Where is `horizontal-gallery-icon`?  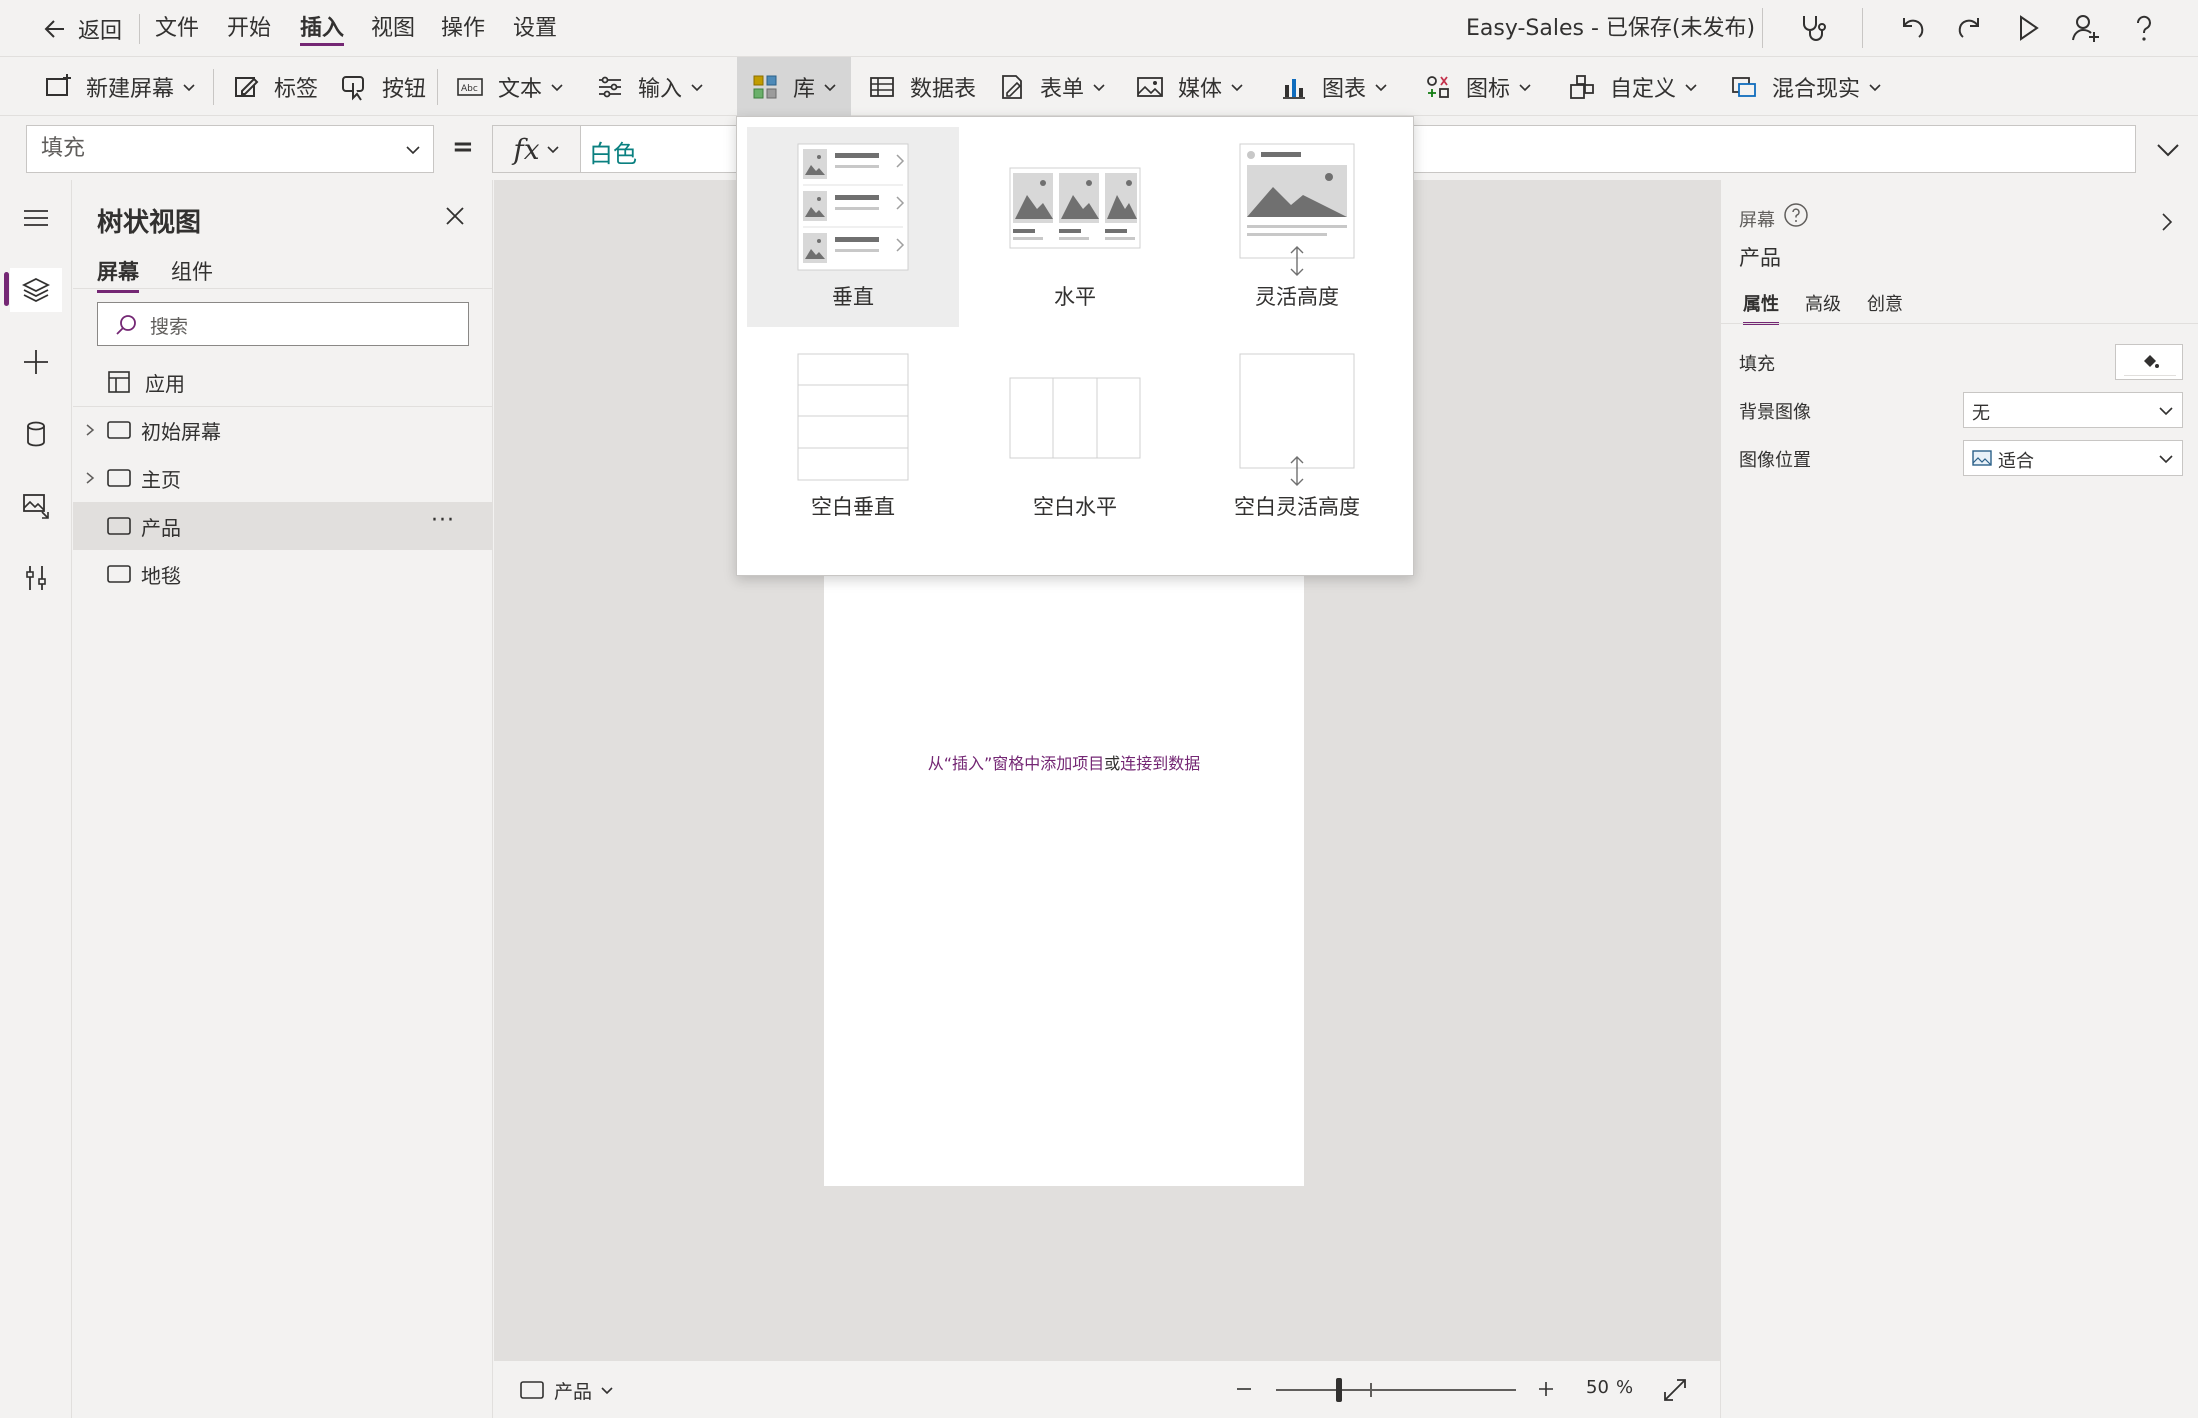
horizontal-gallery-icon is located at coordinates (1075, 208).